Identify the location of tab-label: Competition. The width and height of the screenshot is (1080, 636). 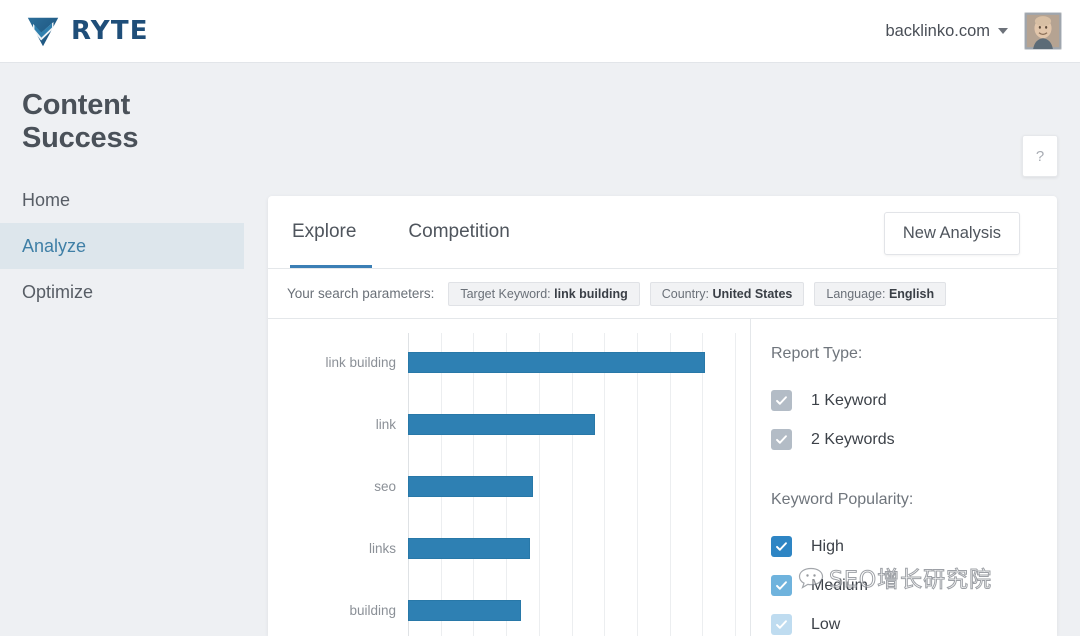
(459, 231).